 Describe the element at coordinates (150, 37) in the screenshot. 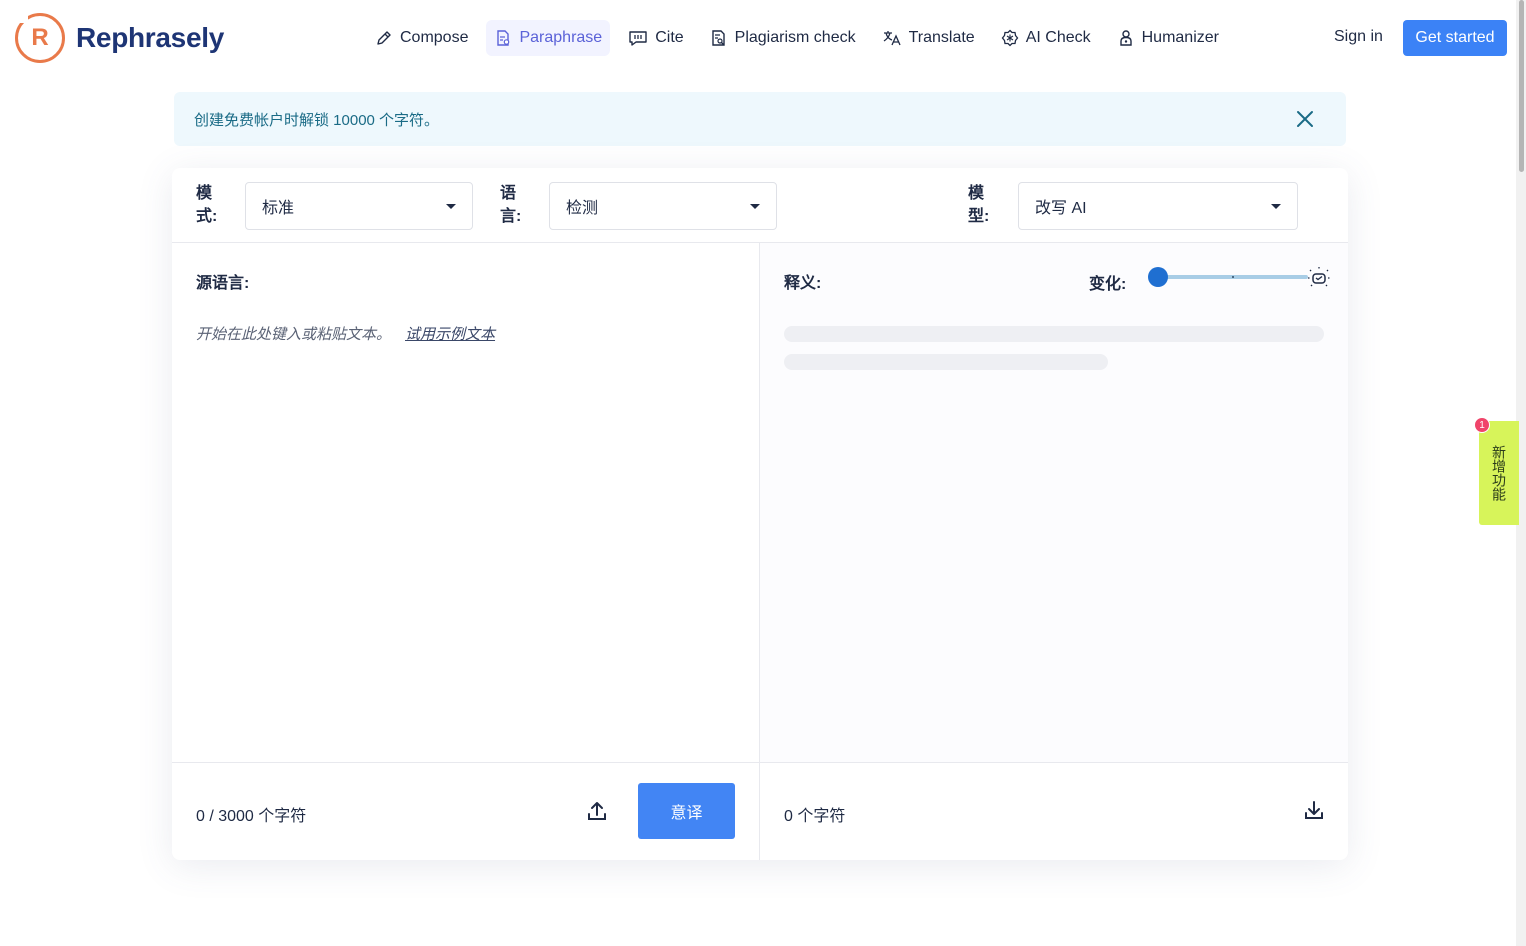

I see `logo-text: Rephrasely` at that location.